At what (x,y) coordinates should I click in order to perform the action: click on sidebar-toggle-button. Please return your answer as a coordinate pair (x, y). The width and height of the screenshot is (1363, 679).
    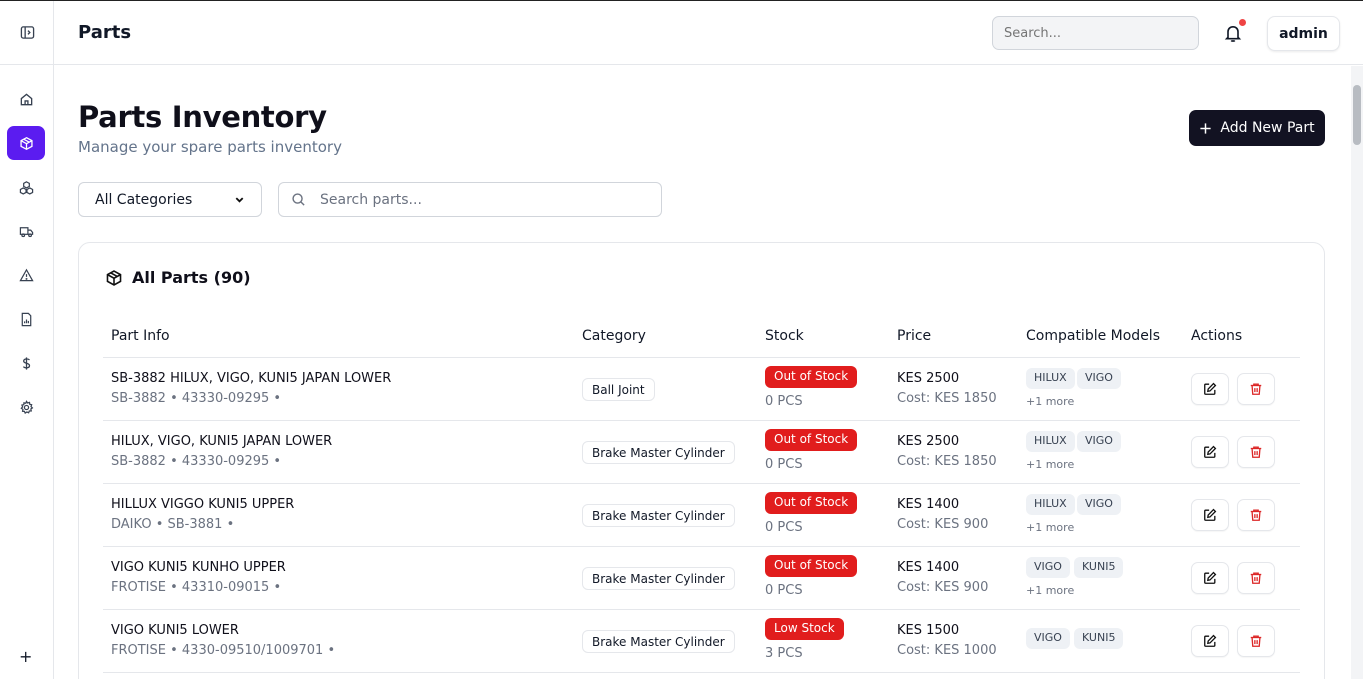
    Looking at the image, I should click on (27, 33).